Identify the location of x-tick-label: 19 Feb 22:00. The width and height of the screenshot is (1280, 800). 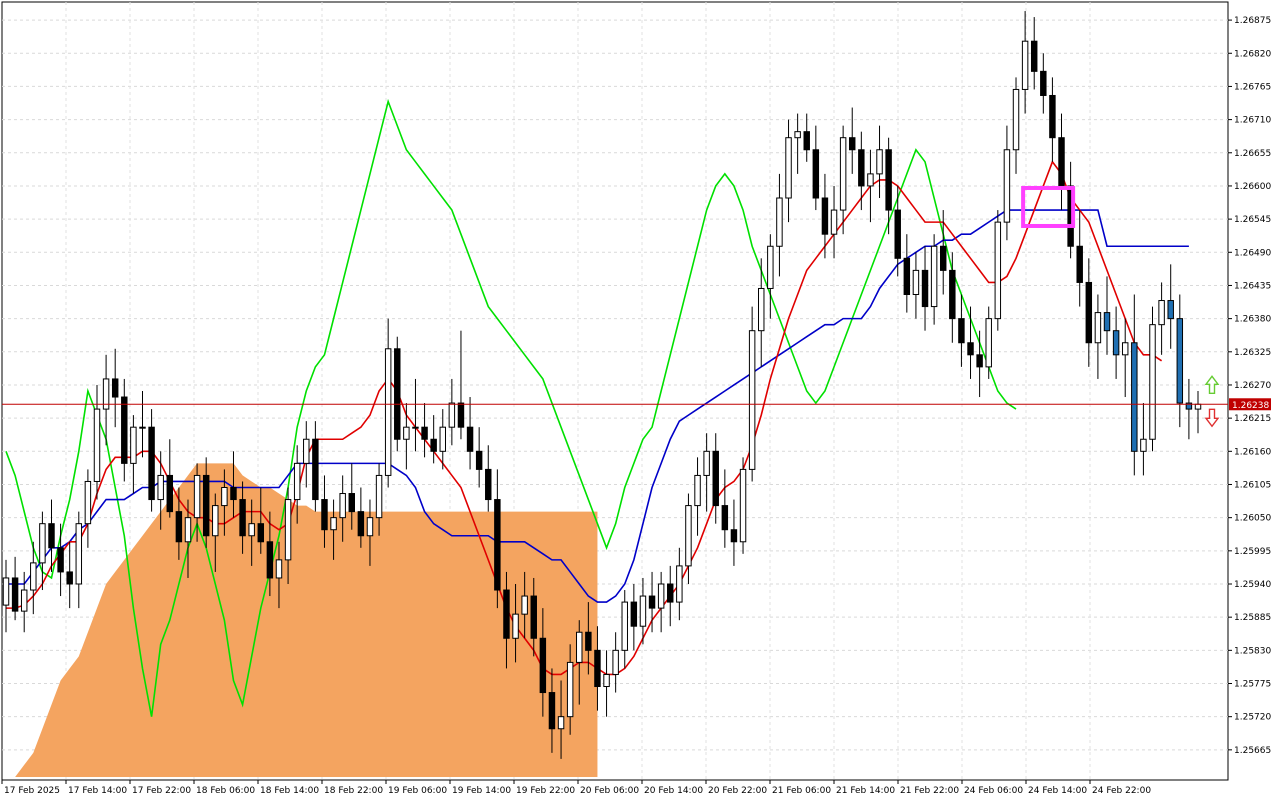
(545, 791).